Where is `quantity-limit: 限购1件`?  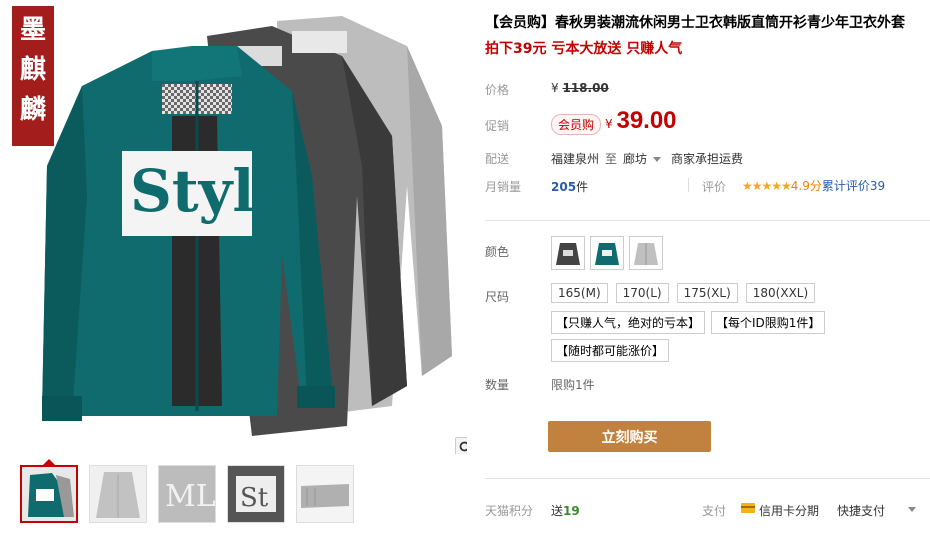
quantity-limit: 限购1件 is located at coordinates (573, 385).